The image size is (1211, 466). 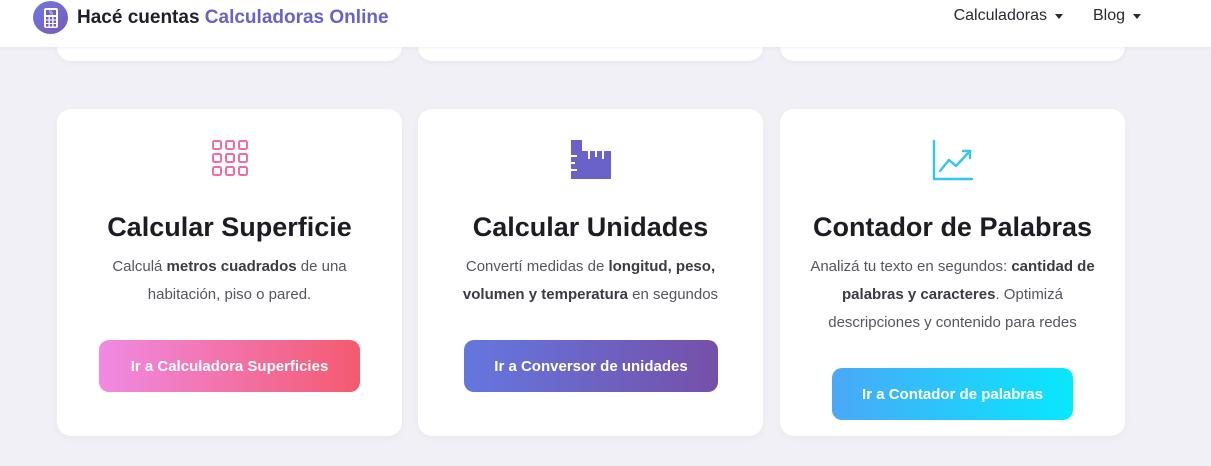 I want to click on ir-conversor-unidades-button: Ir a Conversor de unidades, so click(x=591, y=366).